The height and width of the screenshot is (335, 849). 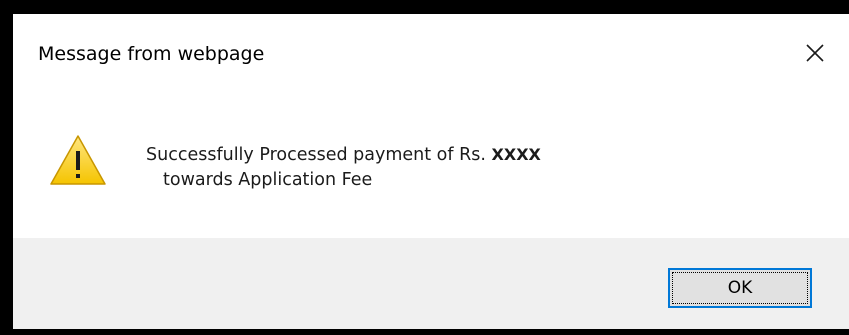 I want to click on payment-amount: XXXX, so click(x=516, y=154).